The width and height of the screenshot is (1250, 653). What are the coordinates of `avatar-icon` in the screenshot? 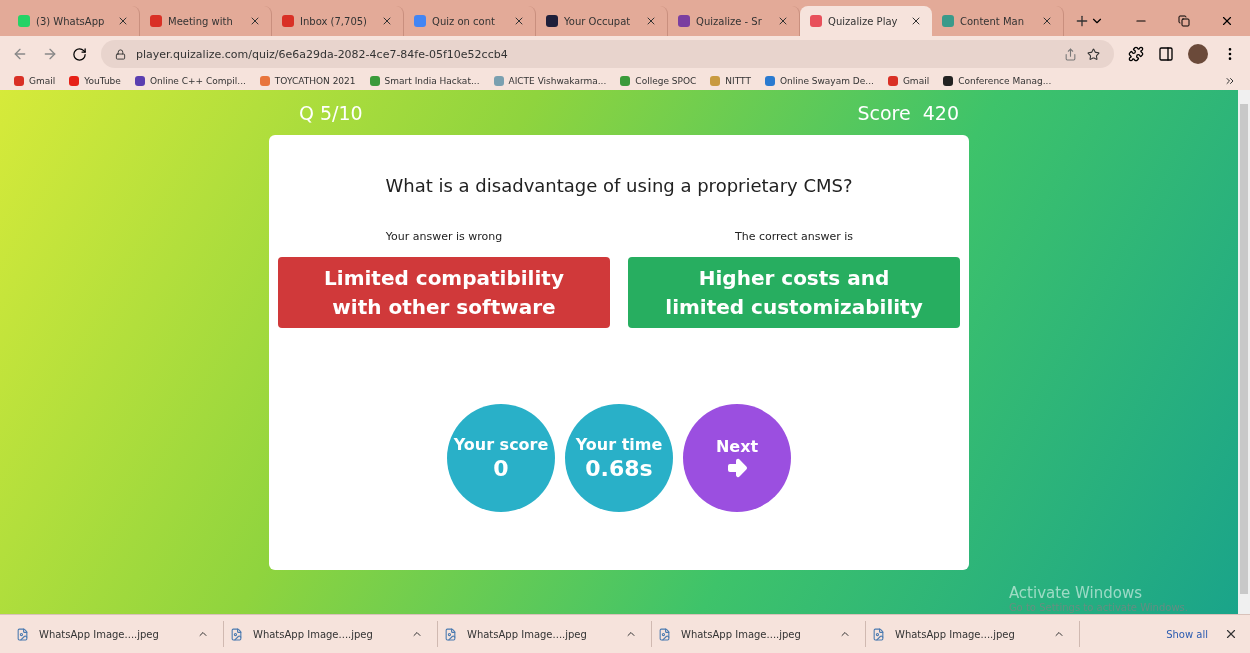 It's located at (1198, 54).